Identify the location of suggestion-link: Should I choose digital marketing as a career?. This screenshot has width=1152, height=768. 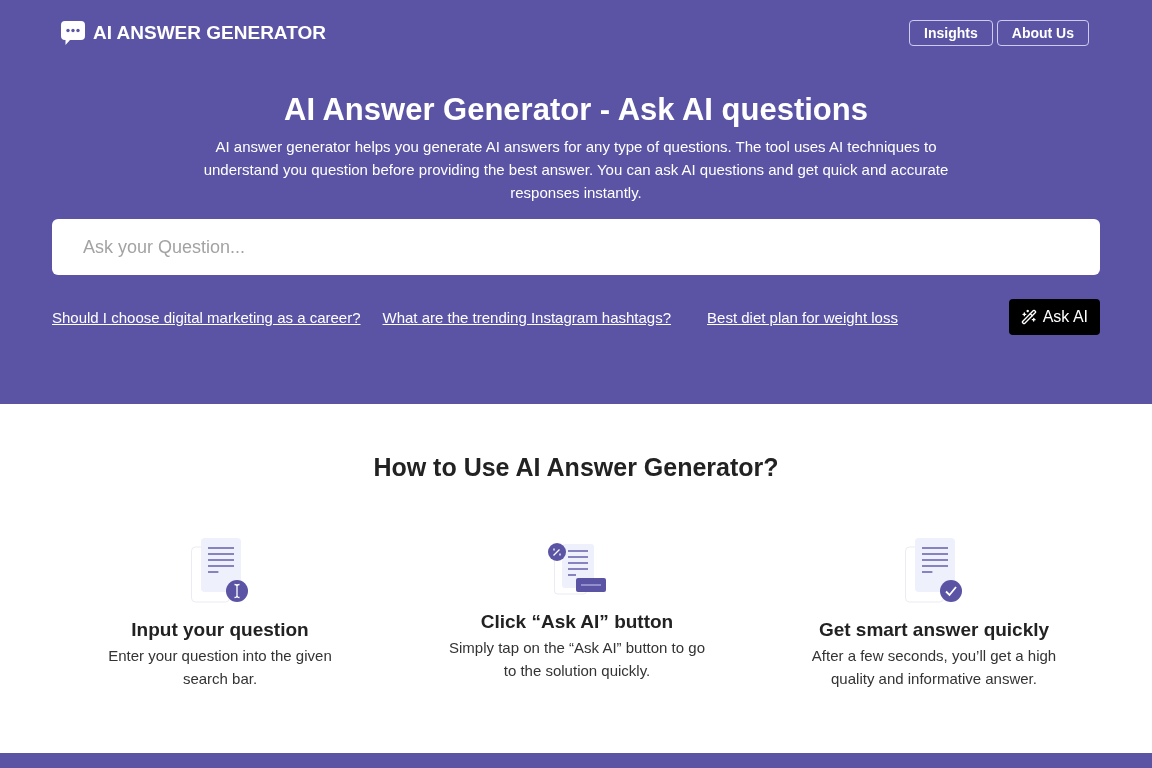
(206, 317).